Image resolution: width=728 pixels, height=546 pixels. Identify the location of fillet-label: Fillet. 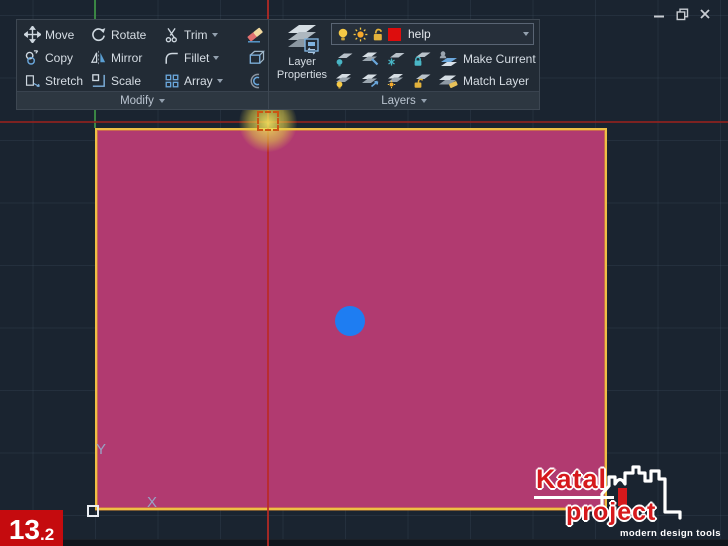
(197, 57).